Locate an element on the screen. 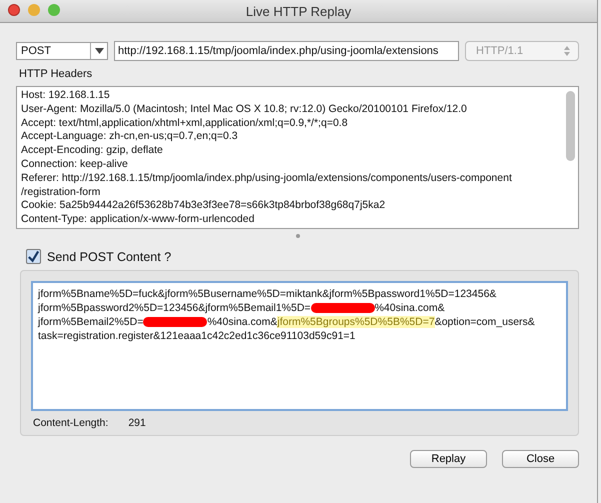  headers-label: HTTP Headers is located at coordinates (56, 74).